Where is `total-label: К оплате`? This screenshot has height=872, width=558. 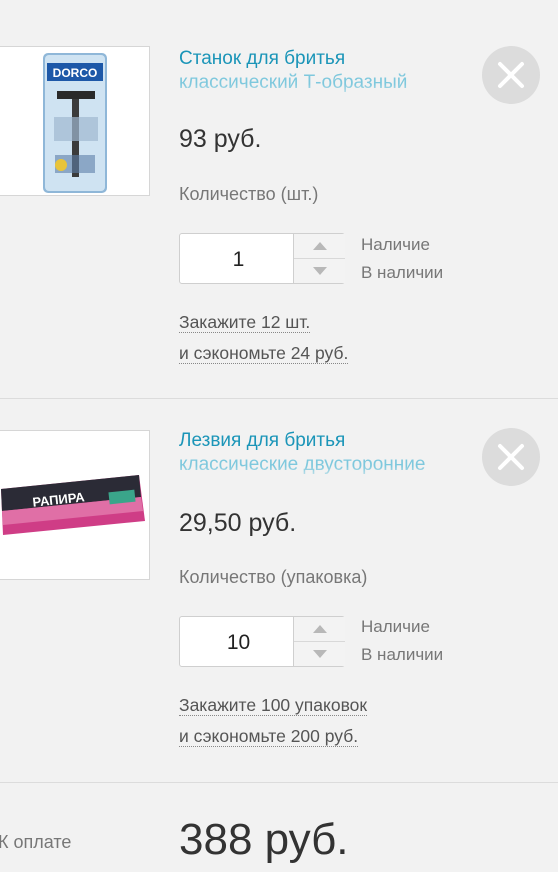
total-label: К оплате is located at coordinates (36, 842).